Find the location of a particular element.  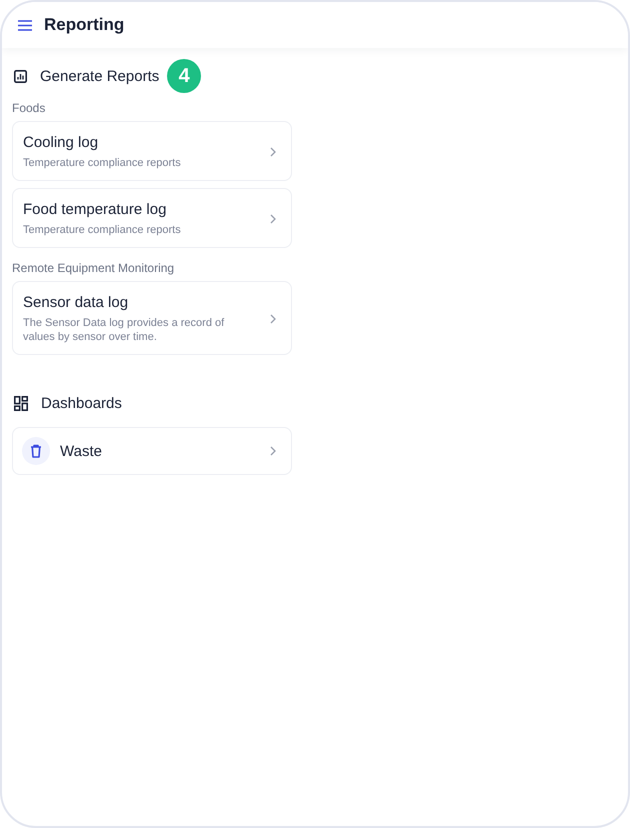

group-label: Remote Equipment Monitoring is located at coordinates (94, 268).